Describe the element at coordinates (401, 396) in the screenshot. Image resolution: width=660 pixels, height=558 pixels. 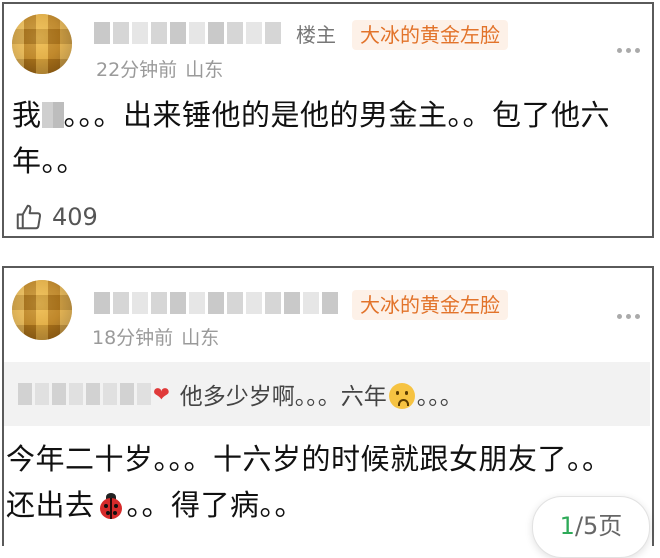
I see `sad-face-emoji` at that location.